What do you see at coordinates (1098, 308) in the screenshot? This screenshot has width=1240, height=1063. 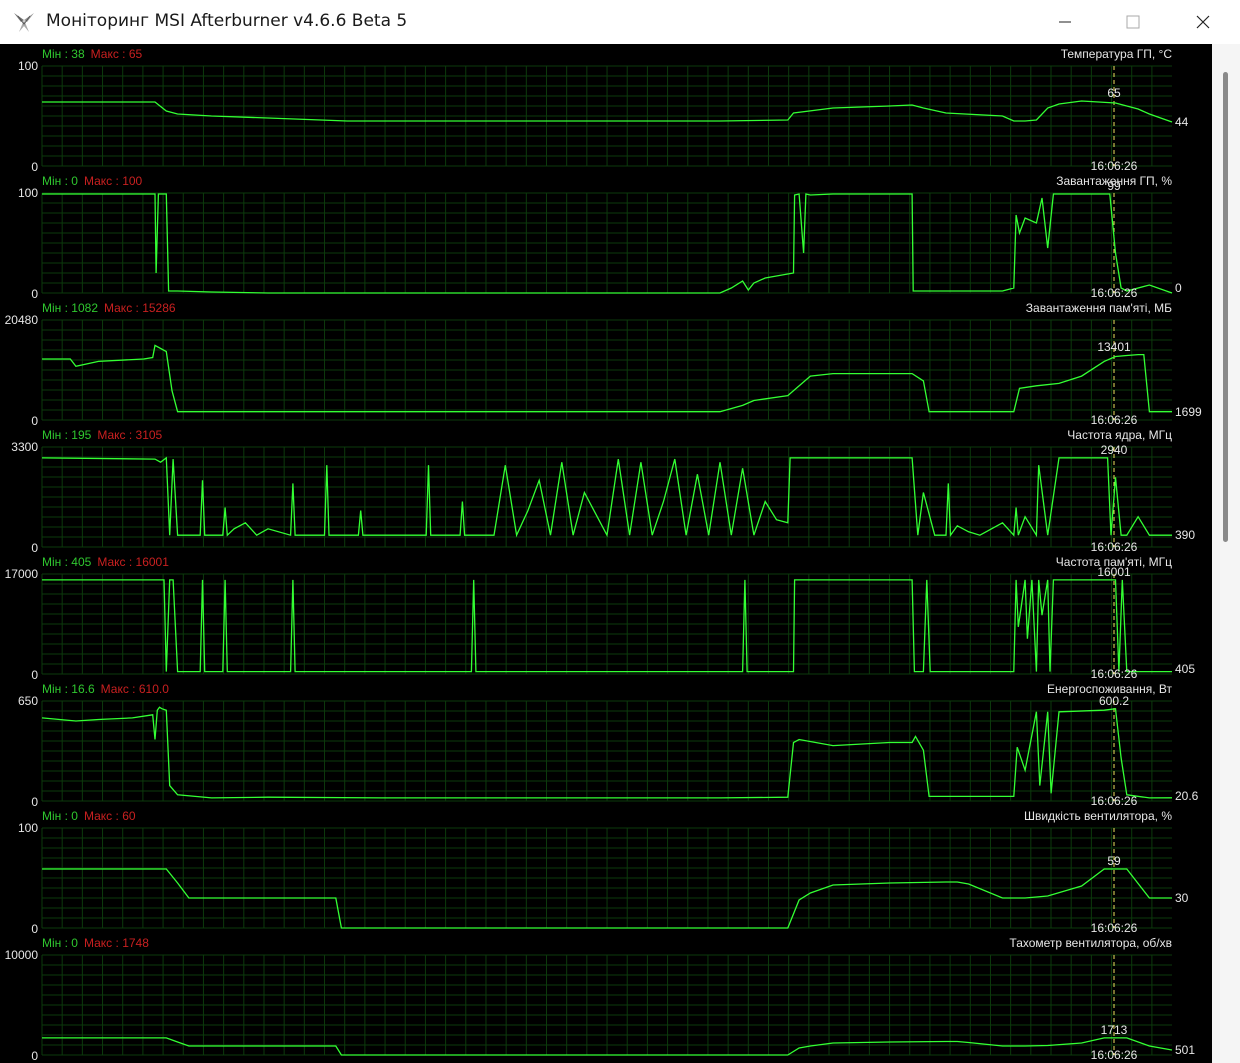 I see `graph-title: Завантаження пам'яті, МБ` at bounding box center [1098, 308].